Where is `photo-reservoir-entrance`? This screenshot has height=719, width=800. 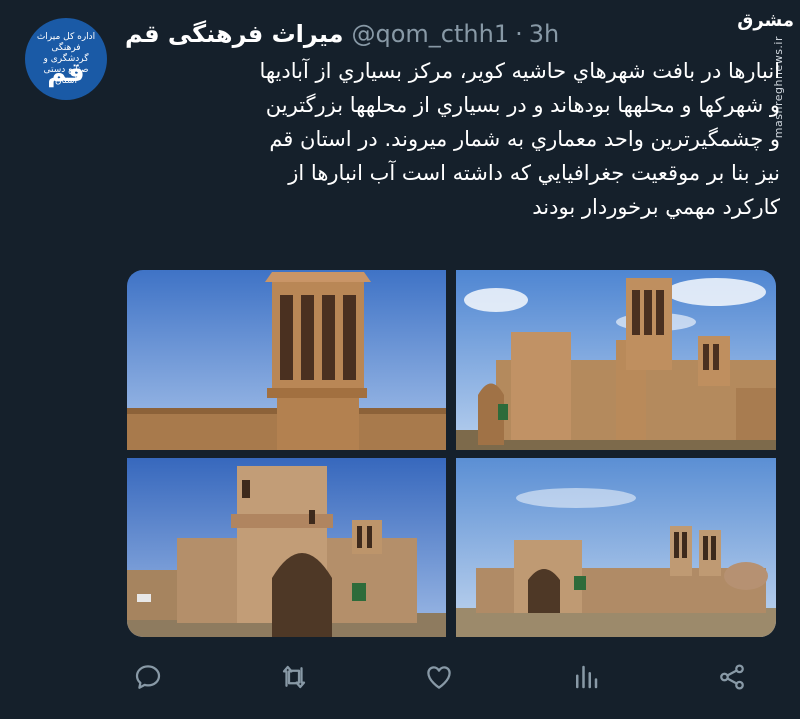 photo-reservoir-entrance is located at coordinates (286, 547).